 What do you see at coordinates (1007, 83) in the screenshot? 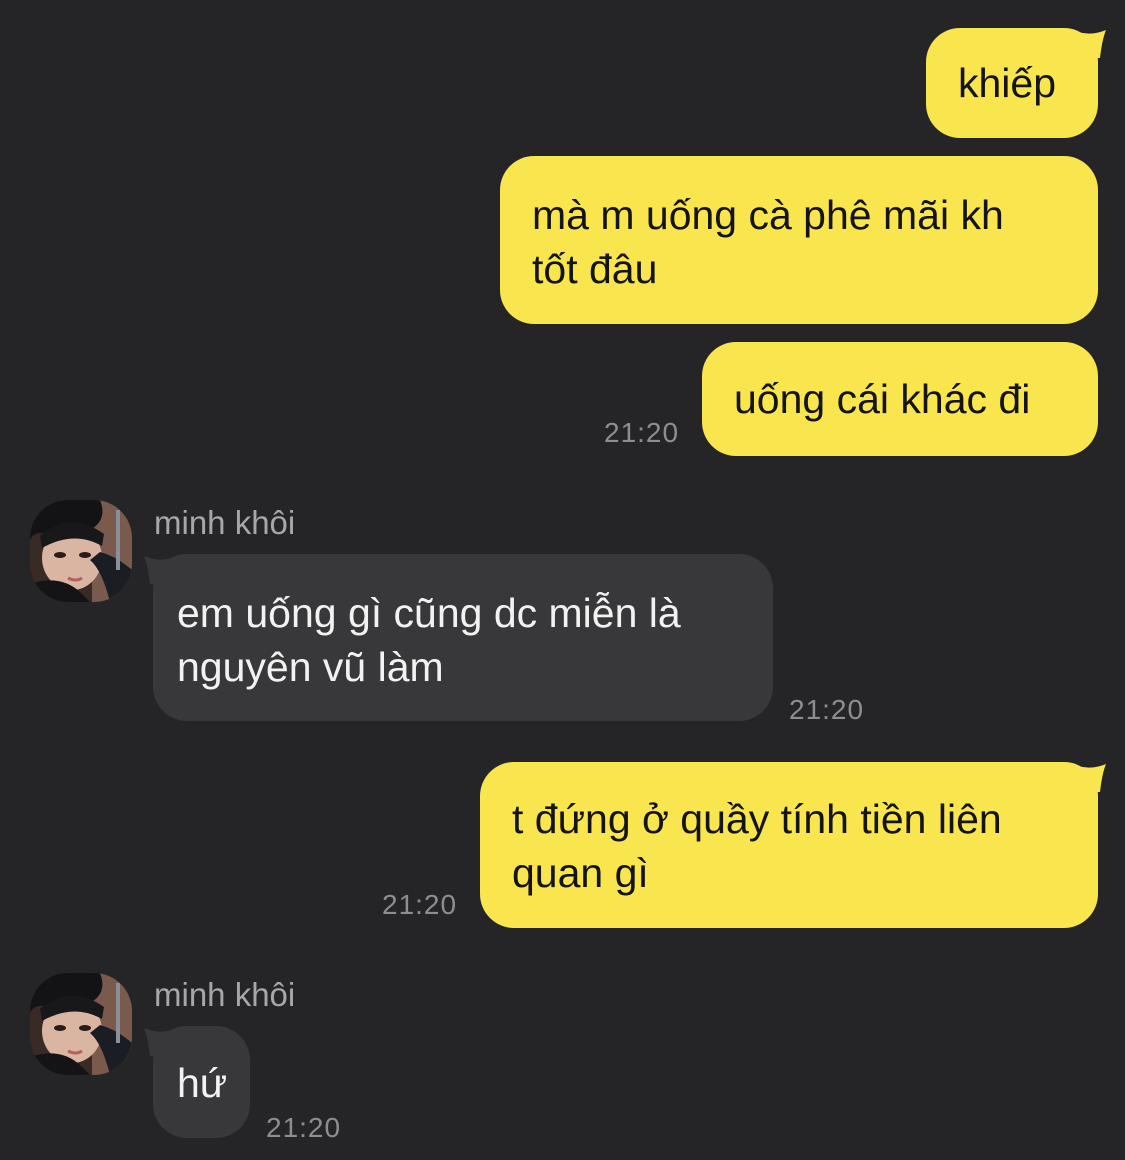
I see `message-text: khiếp` at bounding box center [1007, 83].